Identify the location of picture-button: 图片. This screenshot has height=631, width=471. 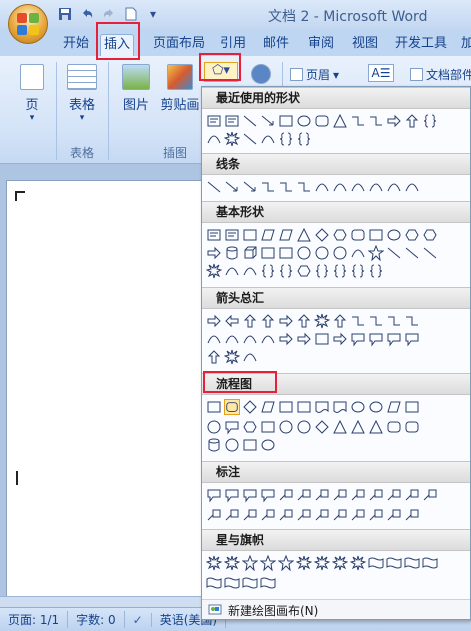
(136, 88).